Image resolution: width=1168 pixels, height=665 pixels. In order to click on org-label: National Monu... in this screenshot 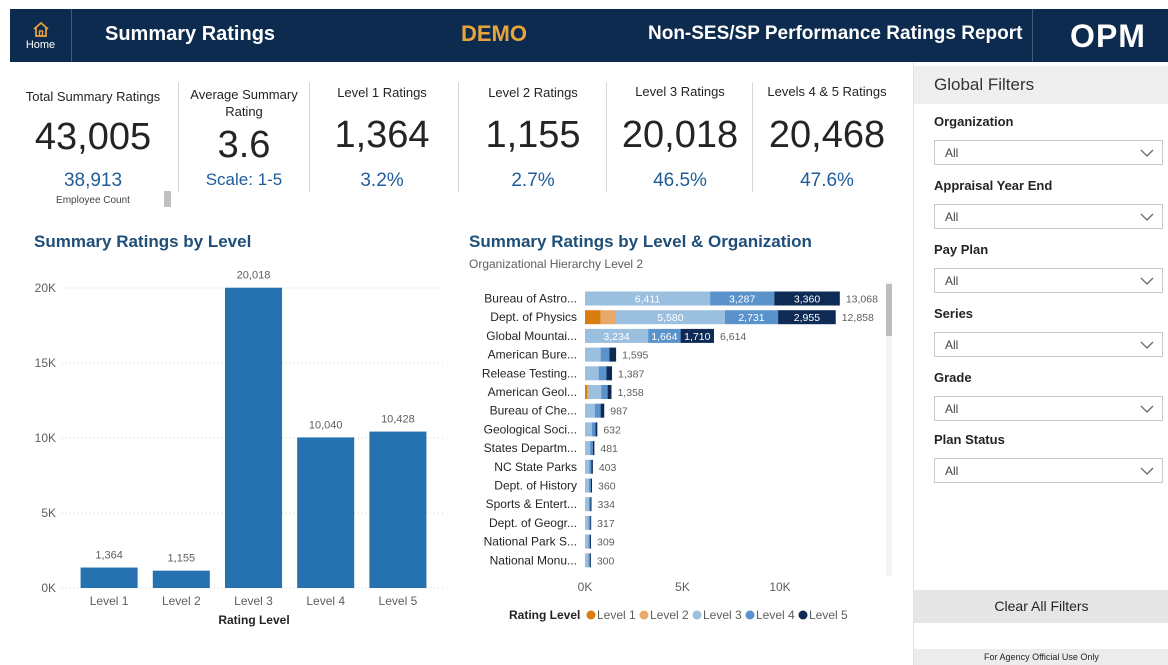, I will do `click(533, 560)`.